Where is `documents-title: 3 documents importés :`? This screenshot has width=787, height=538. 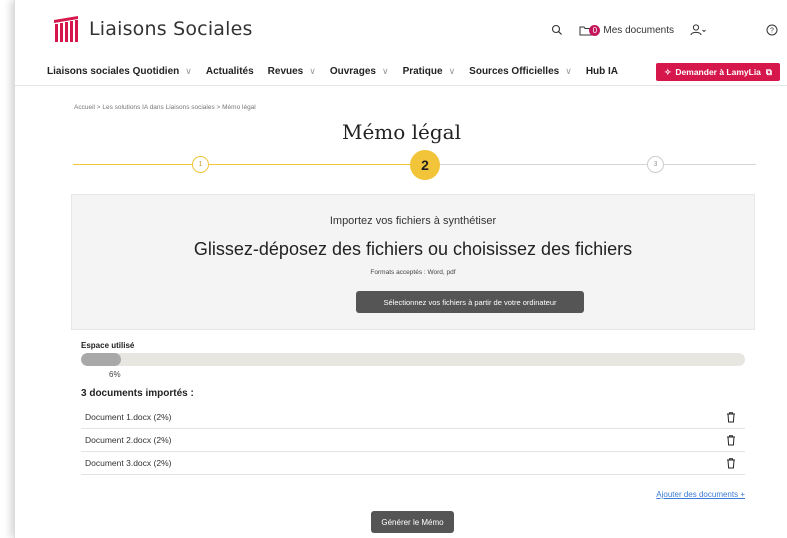
documents-title: 3 documents importés : is located at coordinates (137, 393).